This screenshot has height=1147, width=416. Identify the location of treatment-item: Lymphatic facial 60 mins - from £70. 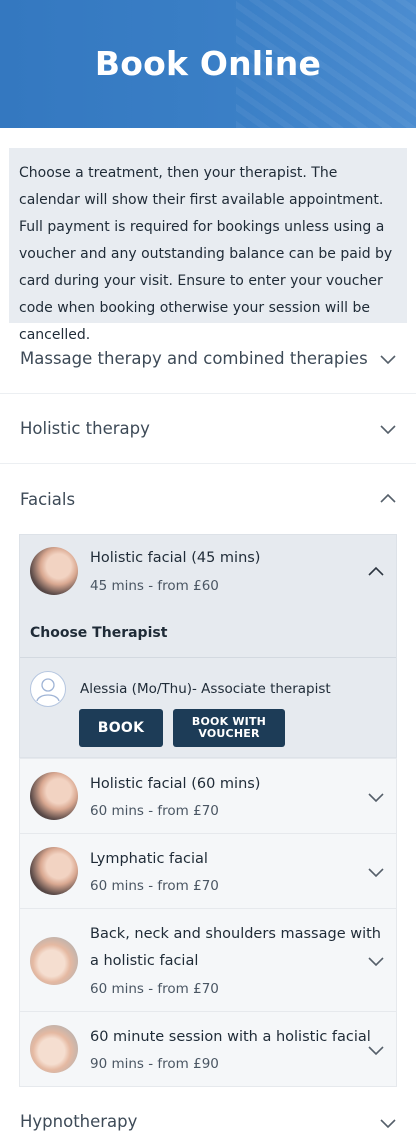
(208, 871).